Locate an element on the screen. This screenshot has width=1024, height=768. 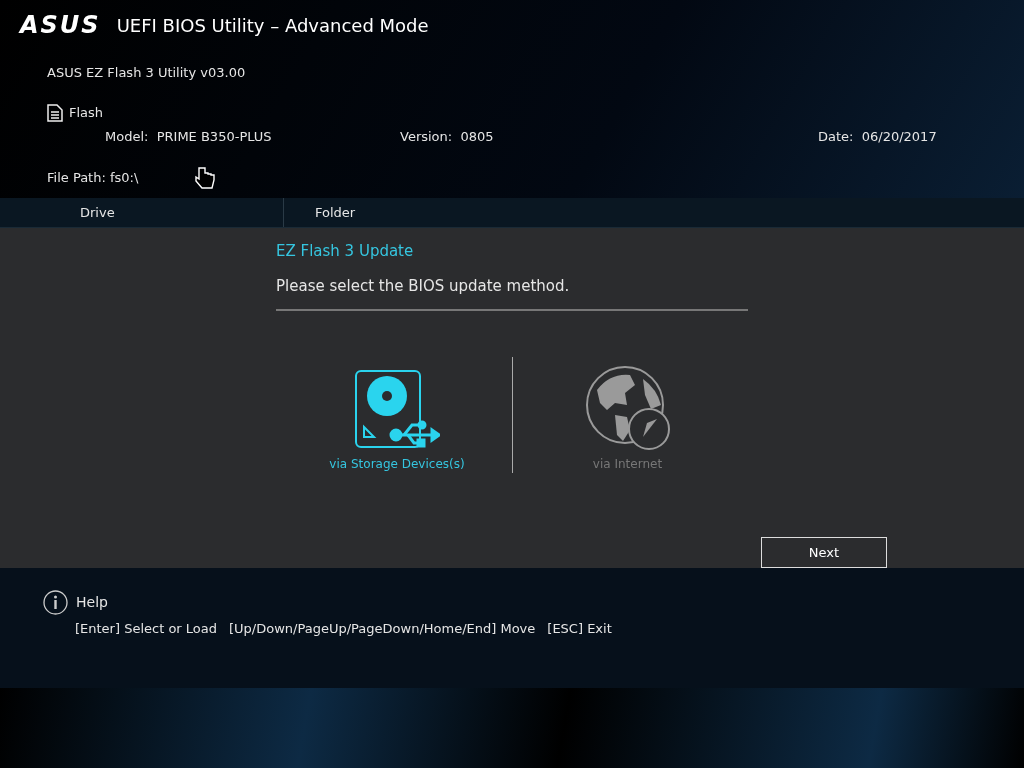
window-title: UEFI BIOS Utility – Advanced Mode is located at coordinates (272, 25).